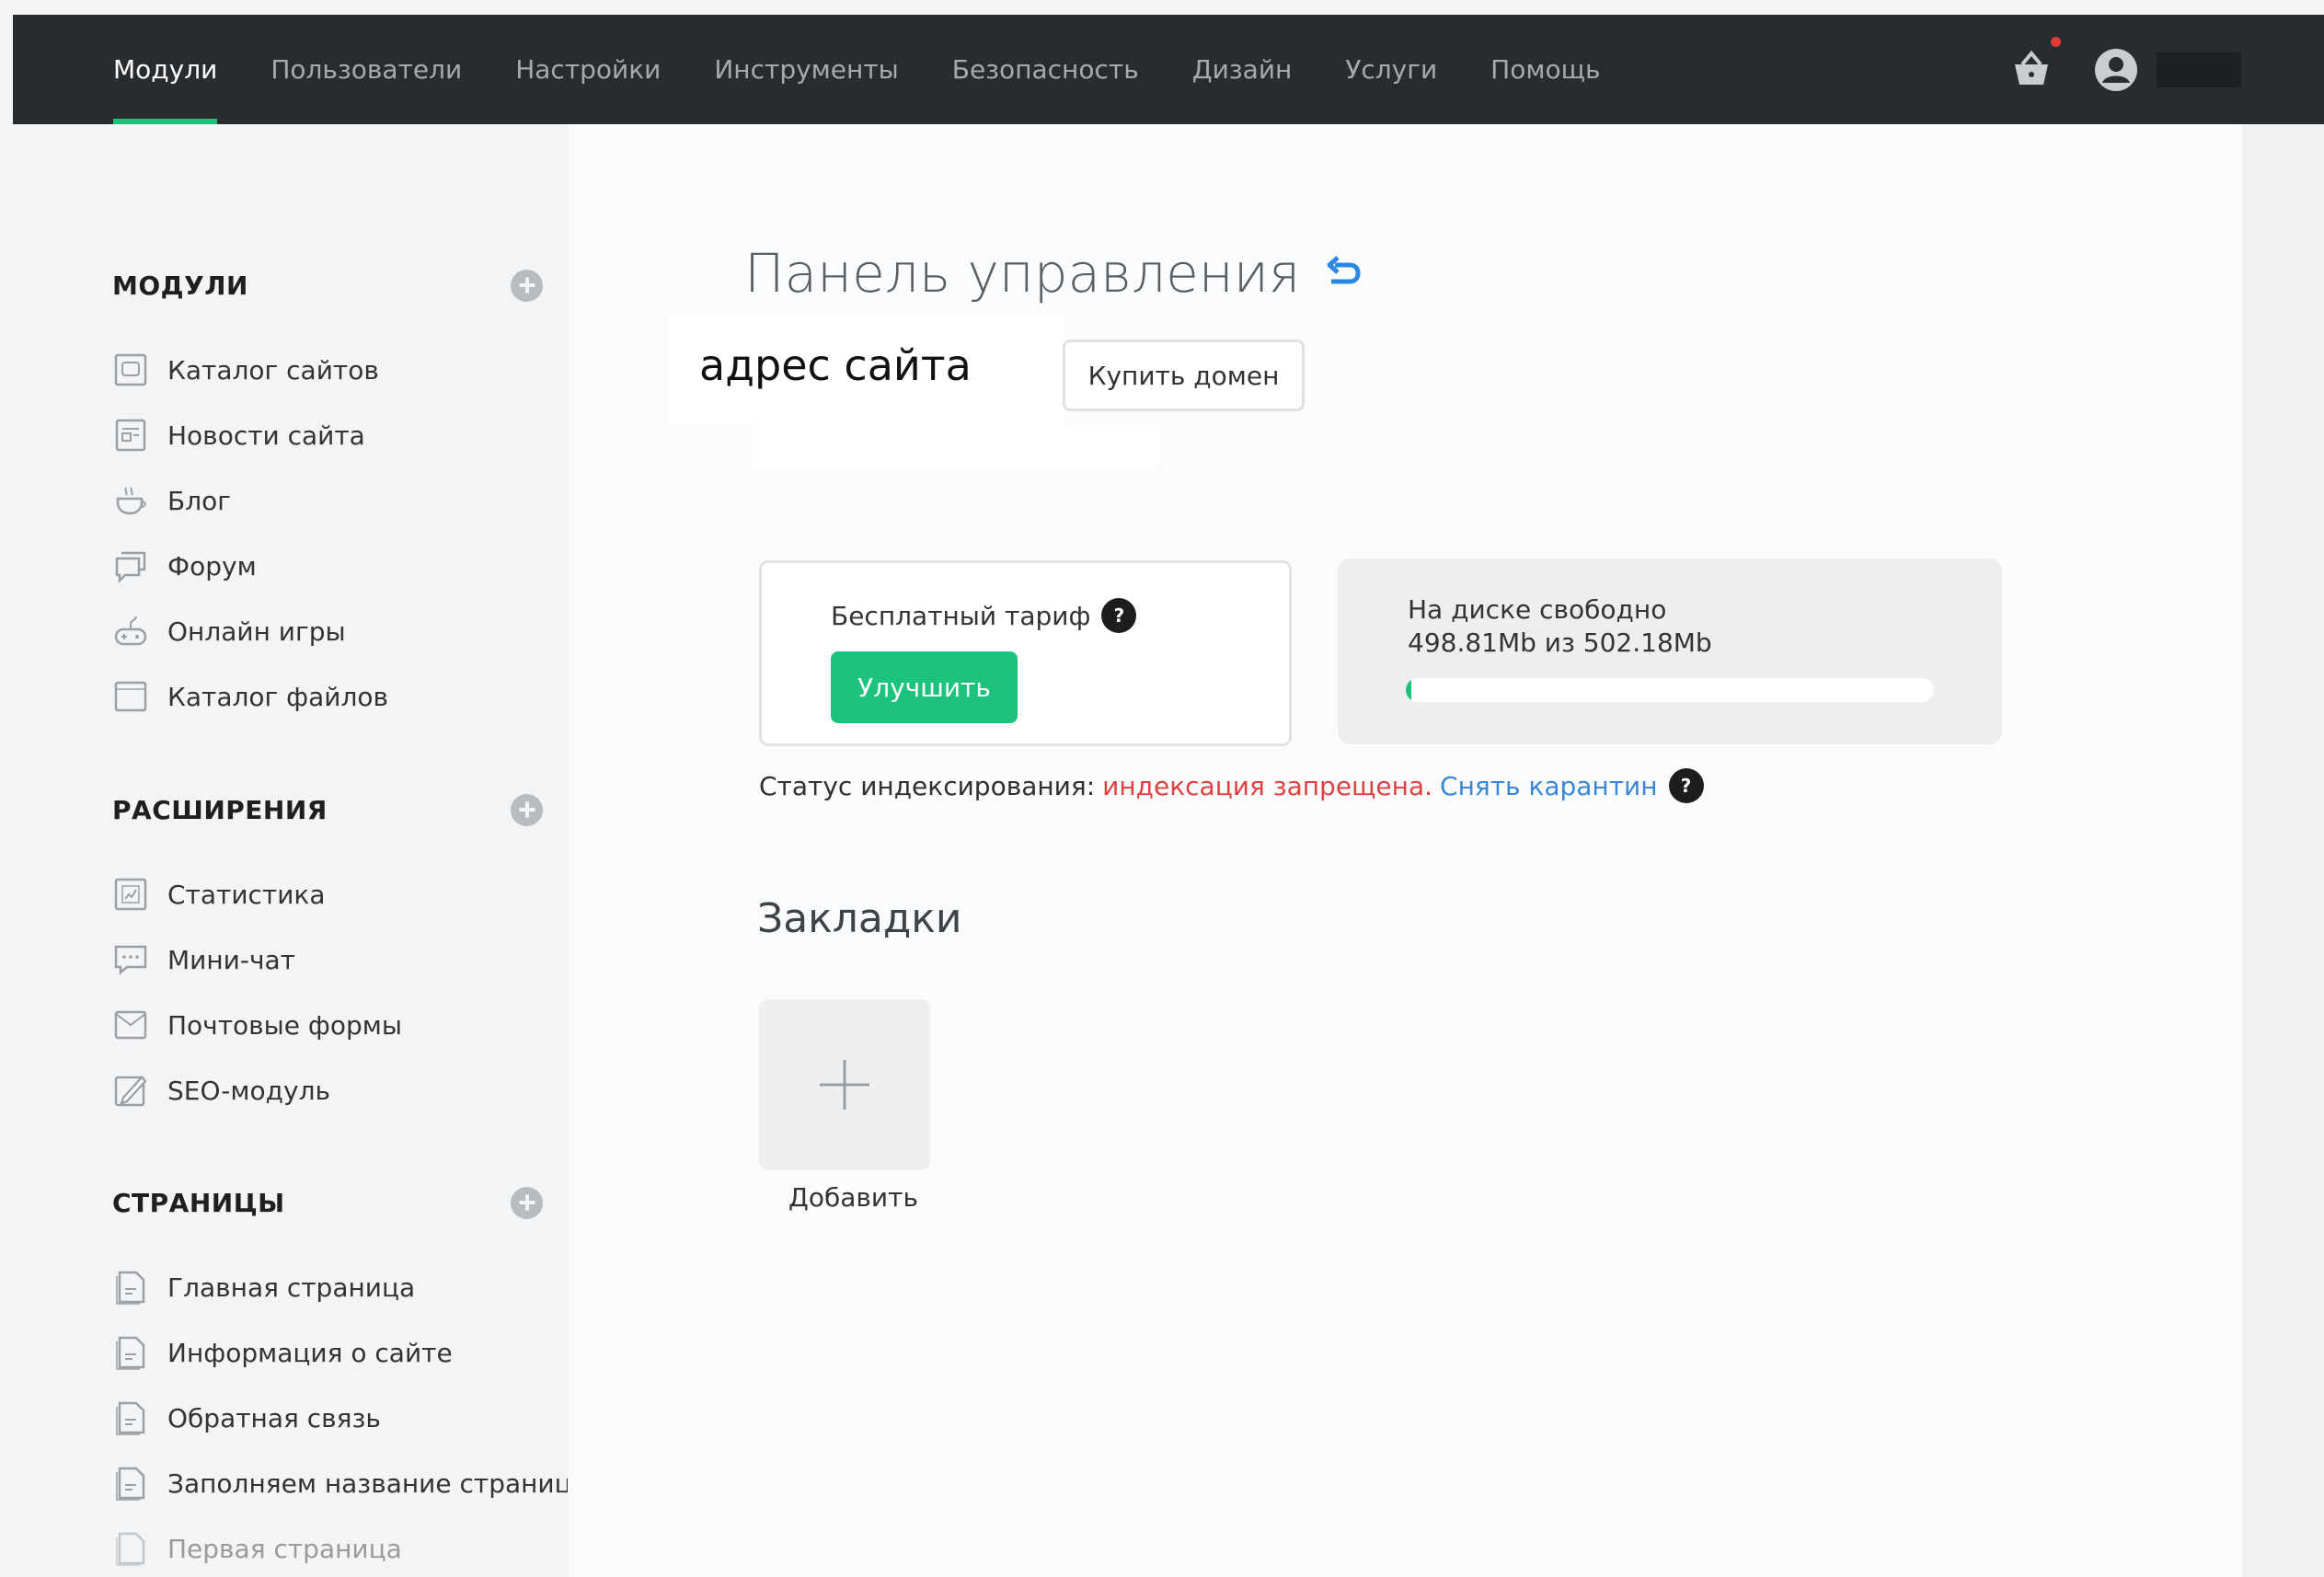 This screenshot has width=2324, height=1577. Describe the element at coordinates (333, 1090) in the screenshot. I see `sidebar-item-seo-module: SEO-модуль` at that location.